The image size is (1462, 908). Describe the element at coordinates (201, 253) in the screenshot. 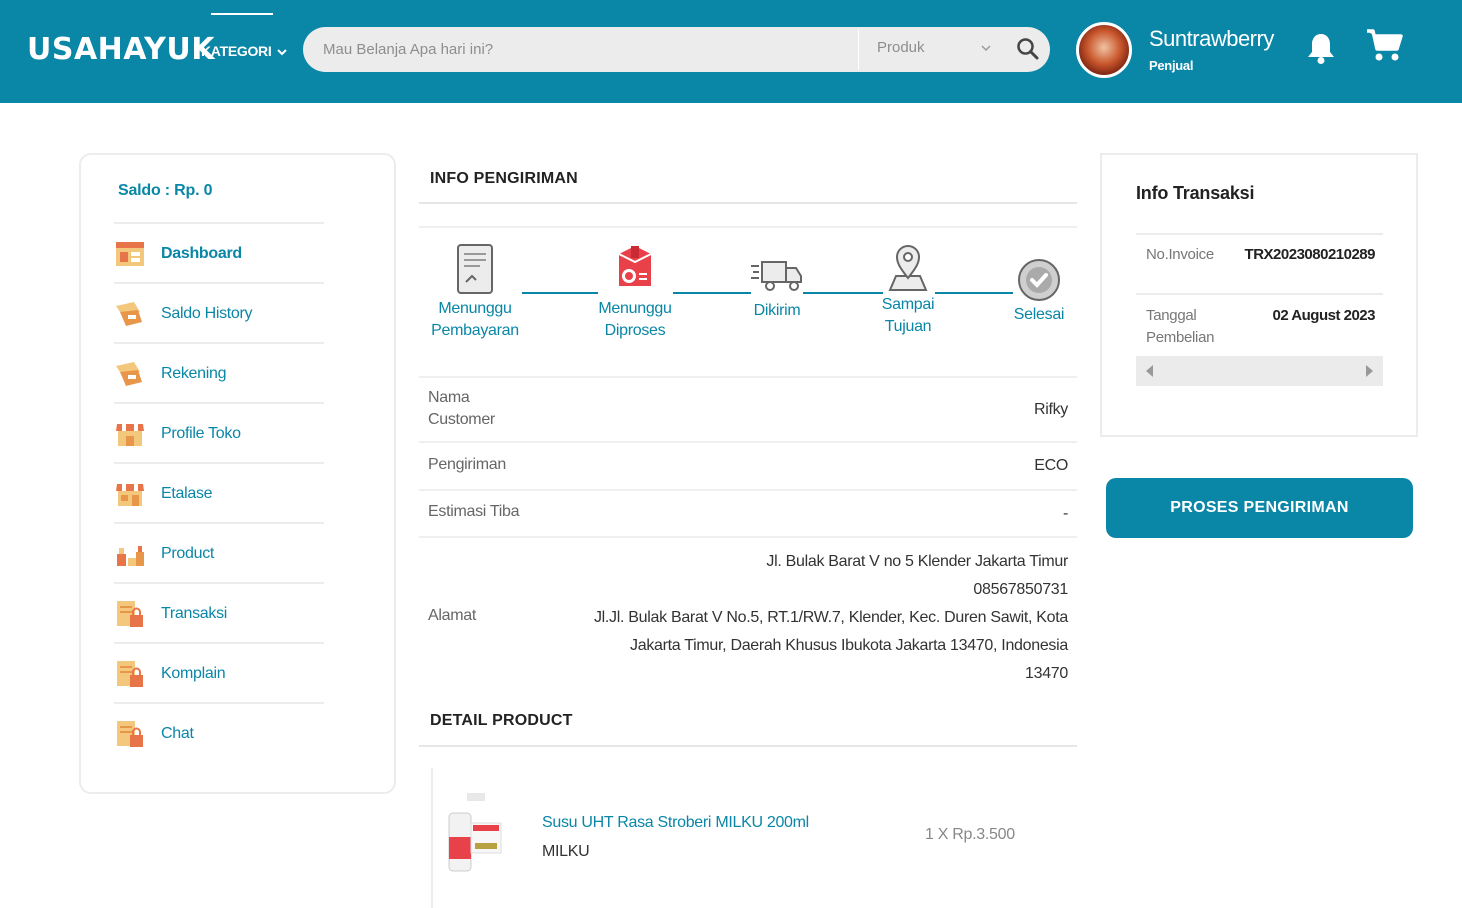

I see `sidebar-item-label: Dashboard` at that location.